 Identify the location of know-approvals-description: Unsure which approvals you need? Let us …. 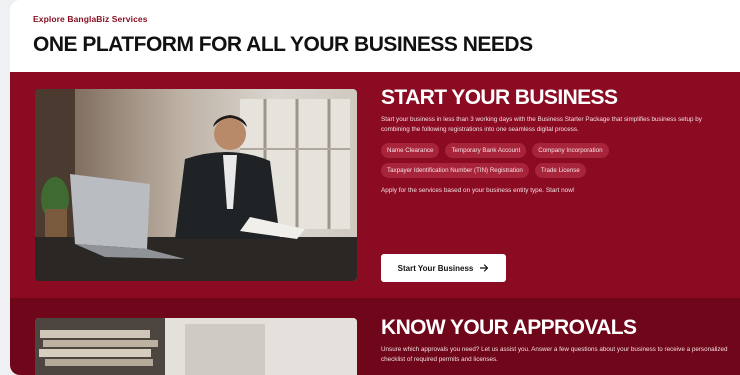
(554, 354).